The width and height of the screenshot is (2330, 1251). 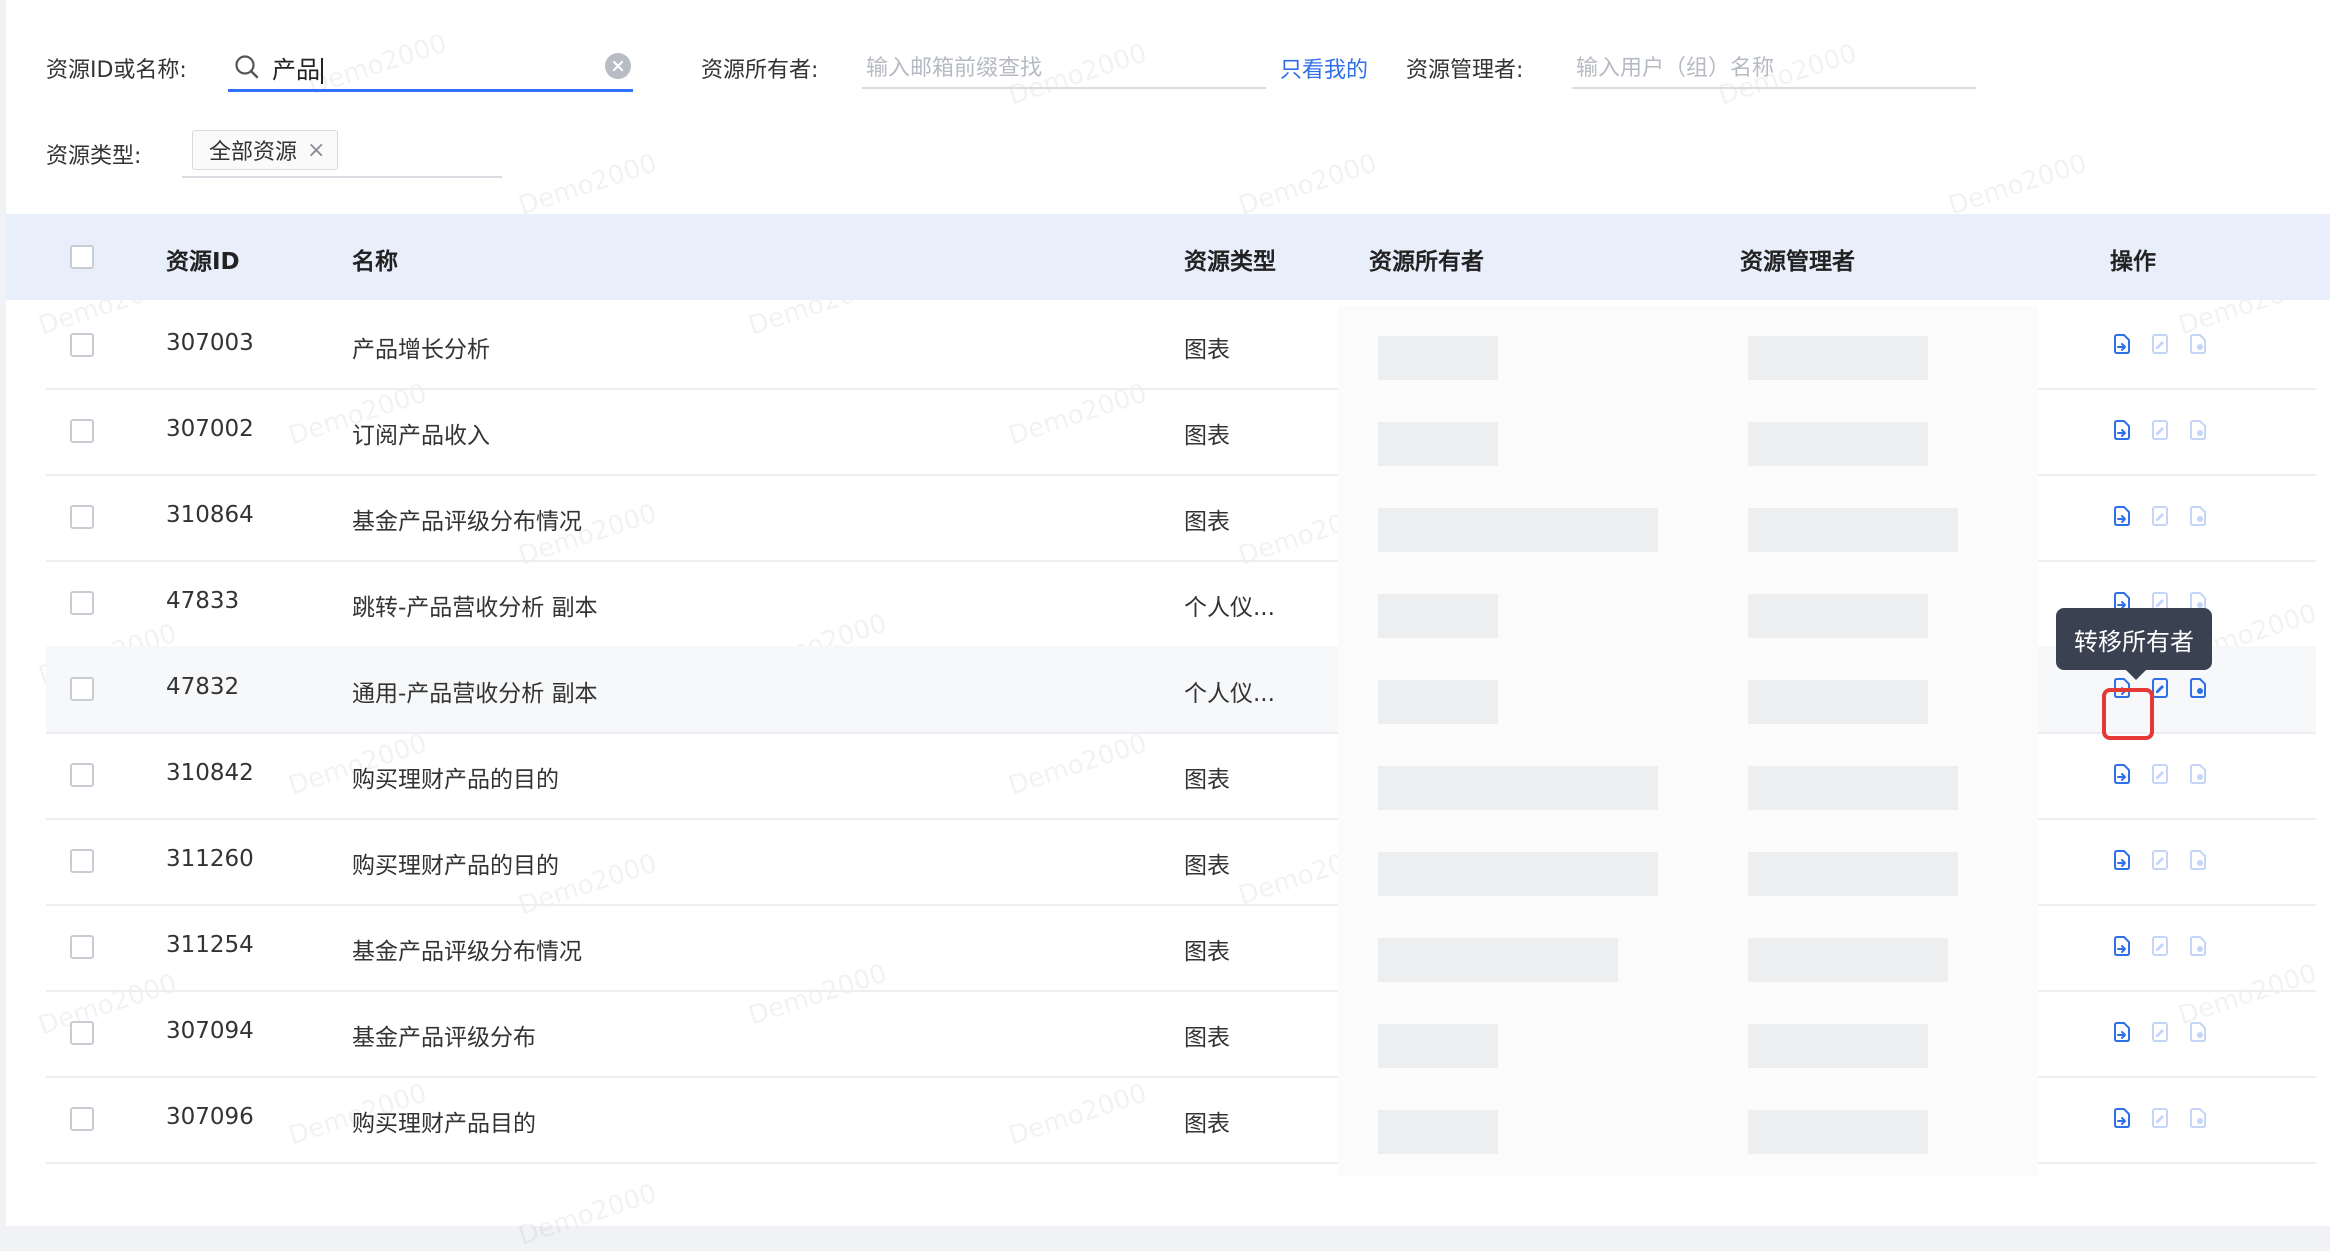 I want to click on id-name-filter-label: 资源ID或名称:, so click(x=116, y=70).